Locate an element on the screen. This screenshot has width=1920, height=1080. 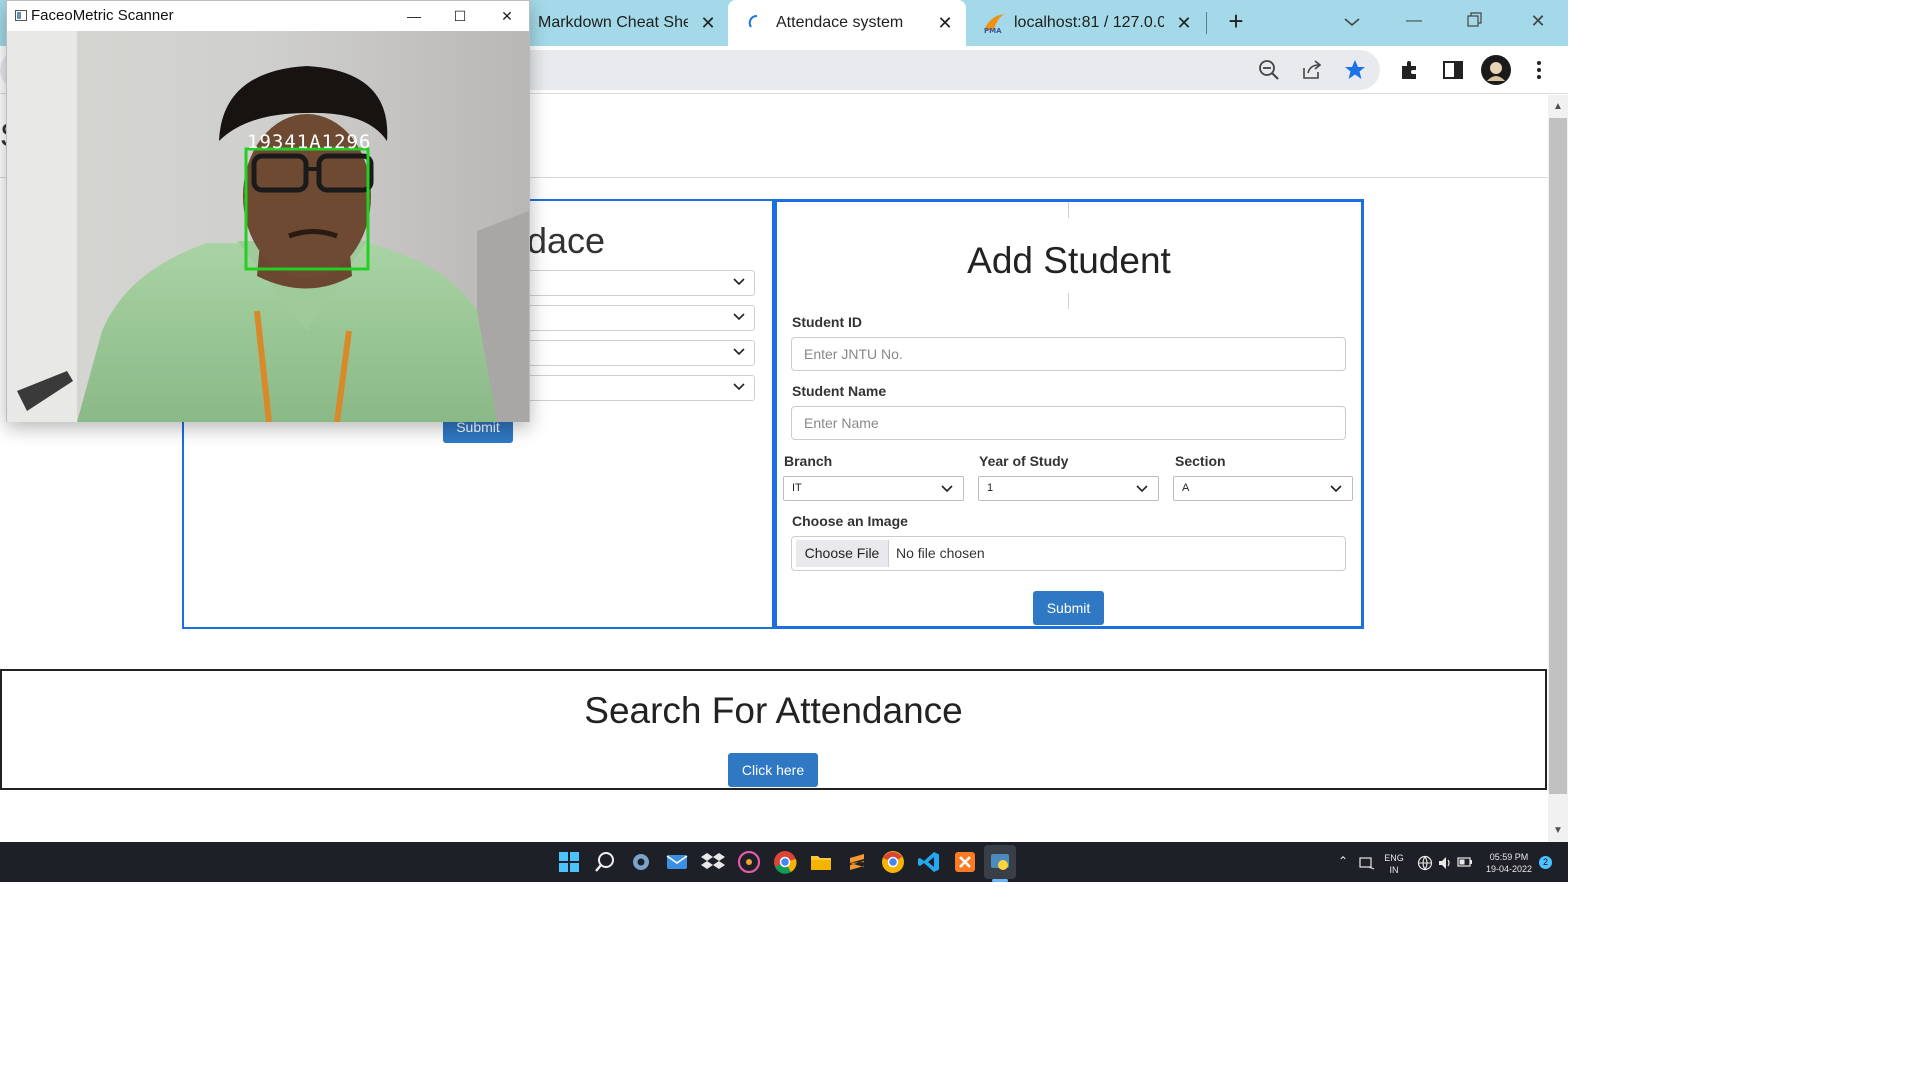
add-student-title: Add Student is located at coordinates (1069, 260).